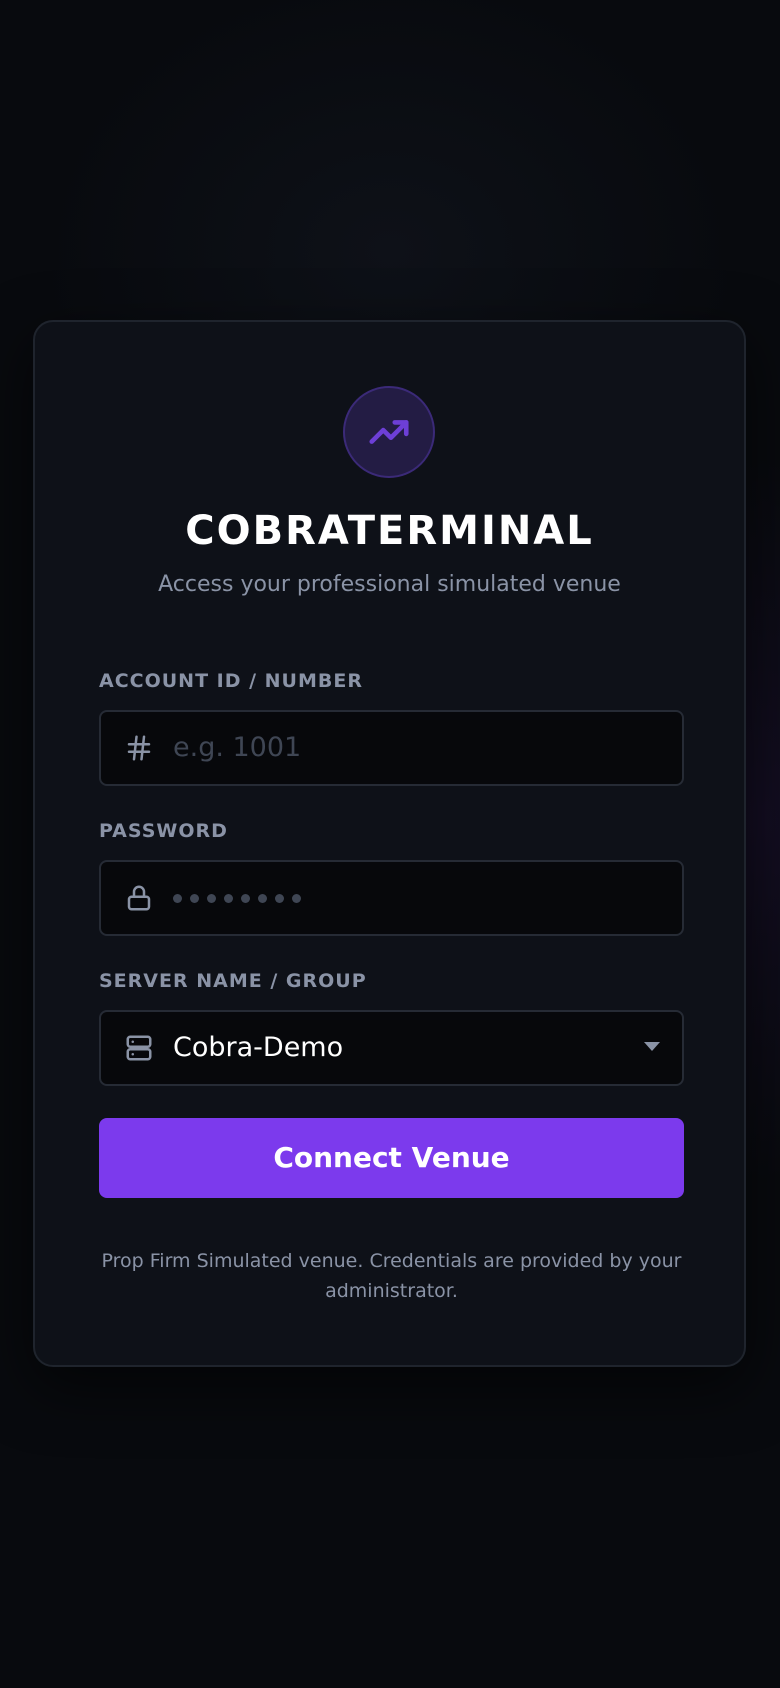  I want to click on chevron-down-icon, so click(652, 1046).